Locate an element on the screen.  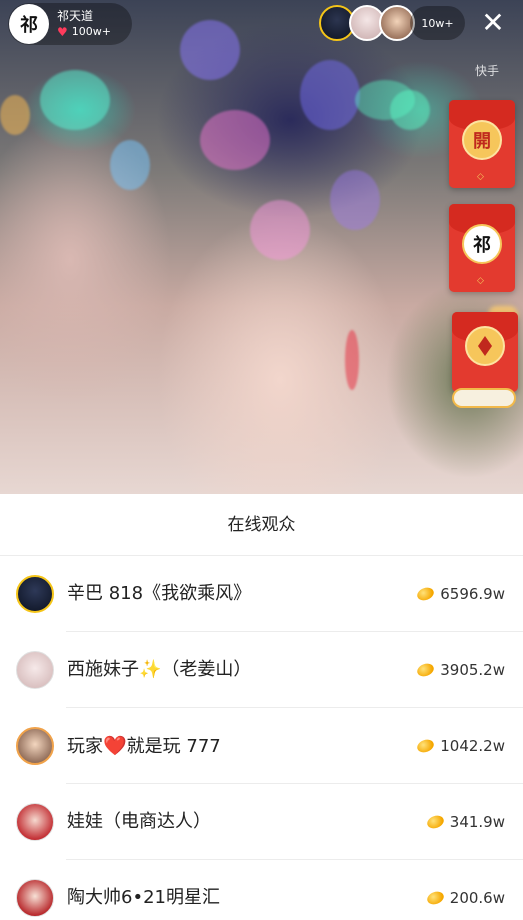
viewer-coins: 3905.2w is located at coordinates (460, 670).